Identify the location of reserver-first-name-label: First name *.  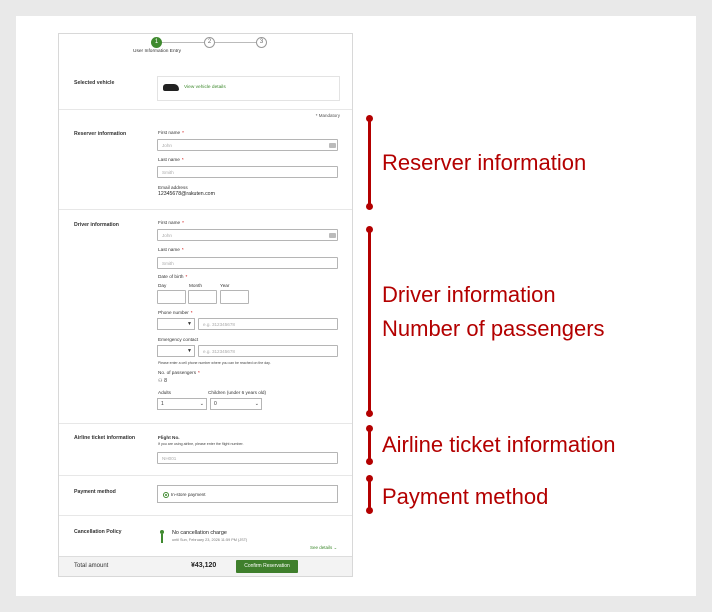
(171, 132).